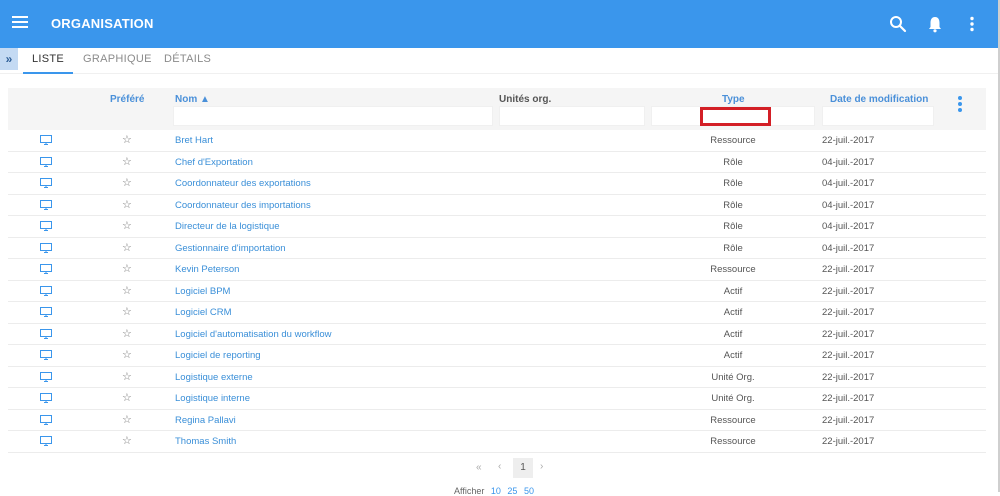  What do you see at coordinates (898, 24) in the screenshot?
I see `search-icon` at bounding box center [898, 24].